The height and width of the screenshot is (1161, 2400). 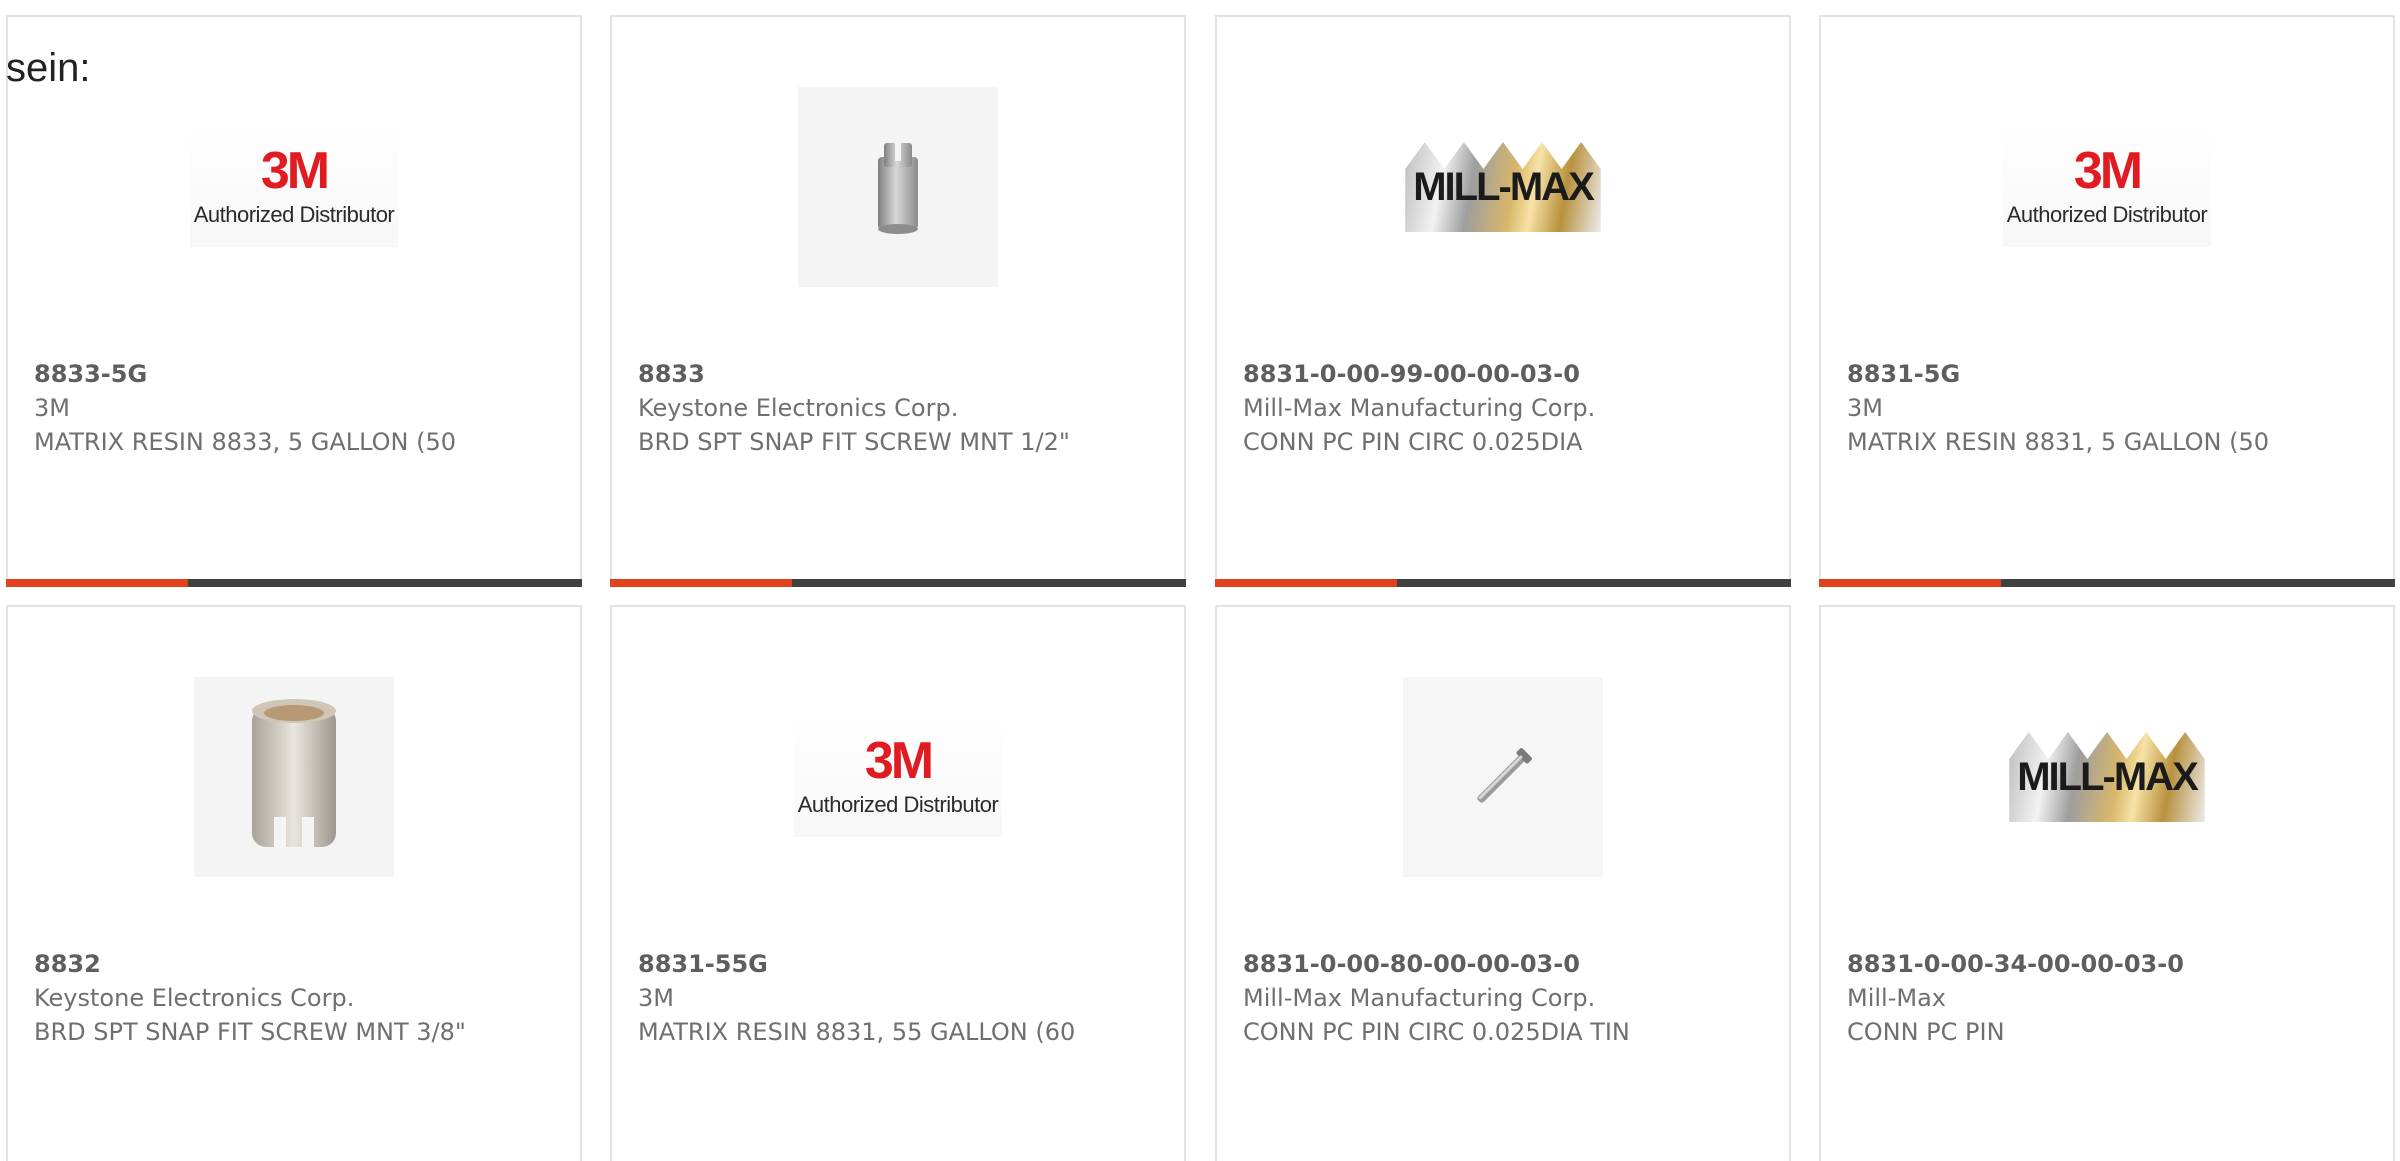 I want to click on product-description: CONN PC PIN CIRC 0.025DIA TIN, so click(x=1436, y=1032).